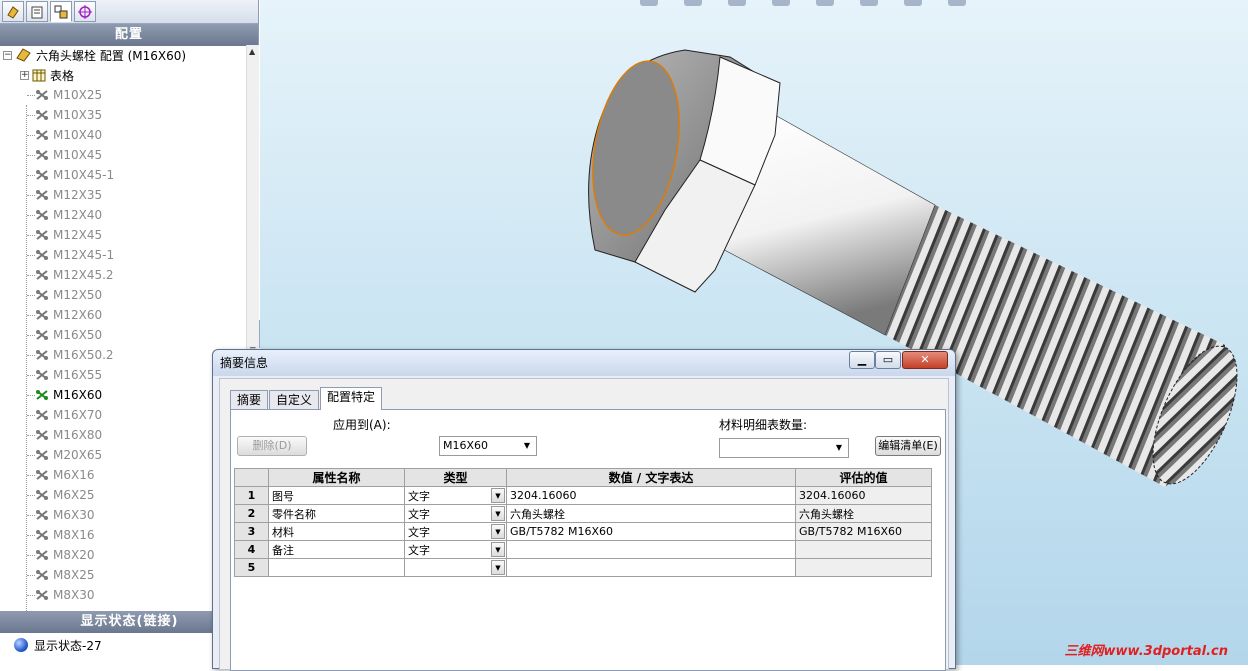 This screenshot has width=1248, height=671. What do you see at coordinates (13, 11) in the screenshot?
I see `feature-tree-tab` at bounding box center [13, 11].